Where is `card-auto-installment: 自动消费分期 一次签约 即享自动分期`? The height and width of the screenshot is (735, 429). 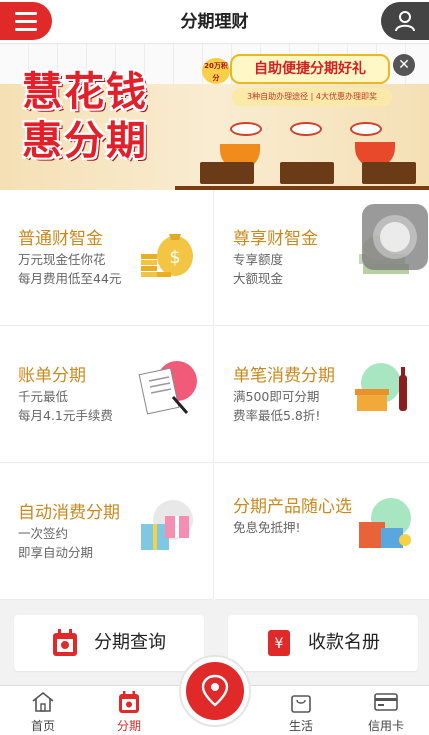 card-auto-installment: 自动消费分期 一次签约 即享自动分期 is located at coordinates (107, 532).